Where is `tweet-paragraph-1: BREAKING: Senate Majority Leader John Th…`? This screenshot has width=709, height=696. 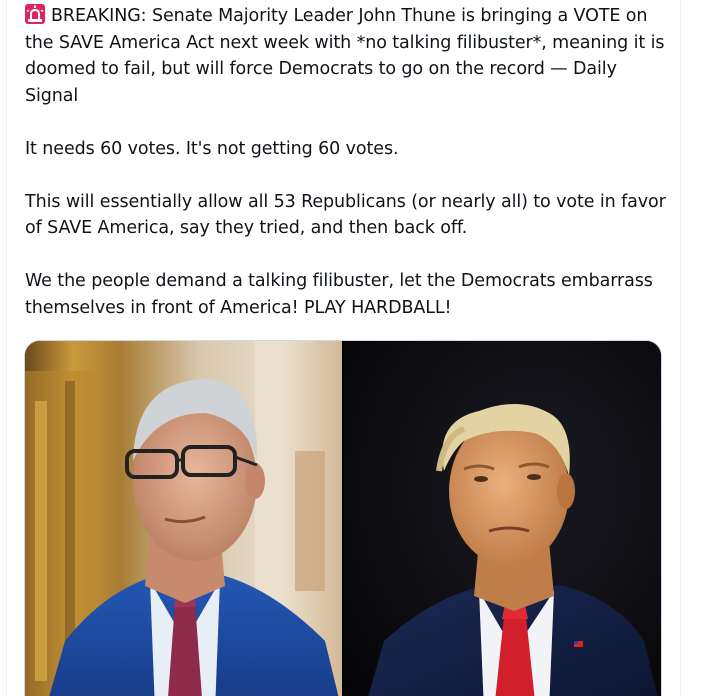 tweet-paragraph-1: BREAKING: Senate Majority Leader John Th… is located at coordinates (350, 56).